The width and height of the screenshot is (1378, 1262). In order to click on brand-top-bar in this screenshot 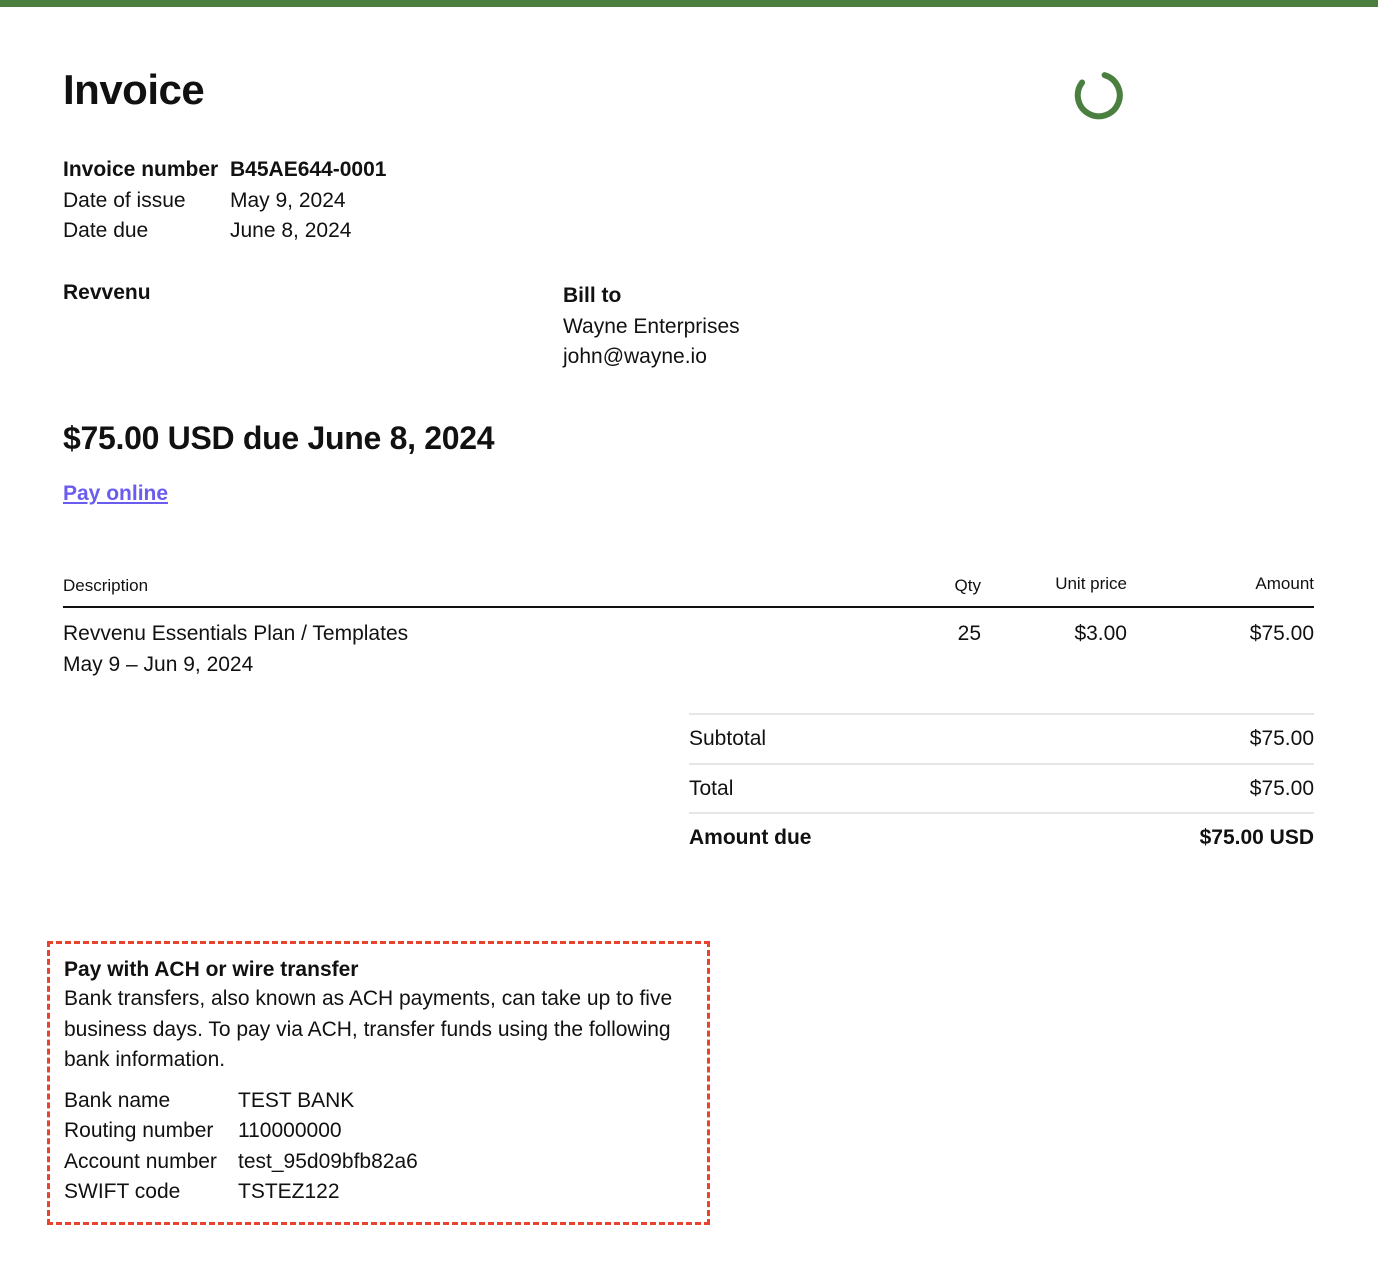, I will do `click(689, 3)`.